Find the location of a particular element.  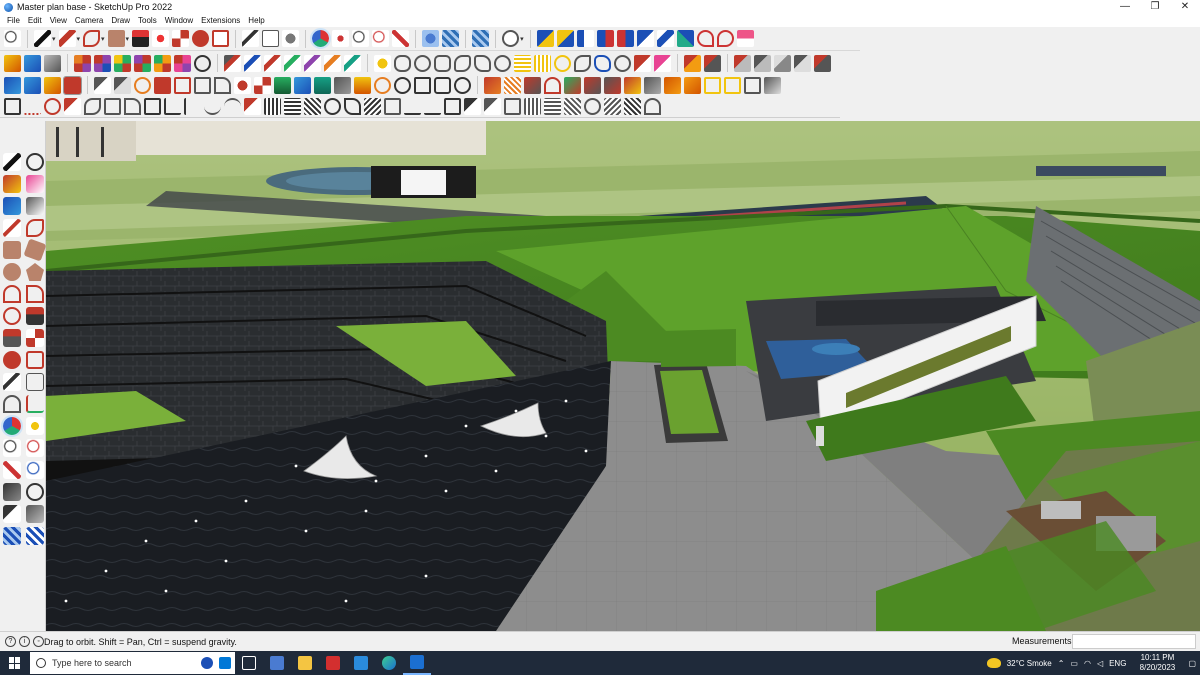

rounded-rect-icon is located at coordinates (442, 63).